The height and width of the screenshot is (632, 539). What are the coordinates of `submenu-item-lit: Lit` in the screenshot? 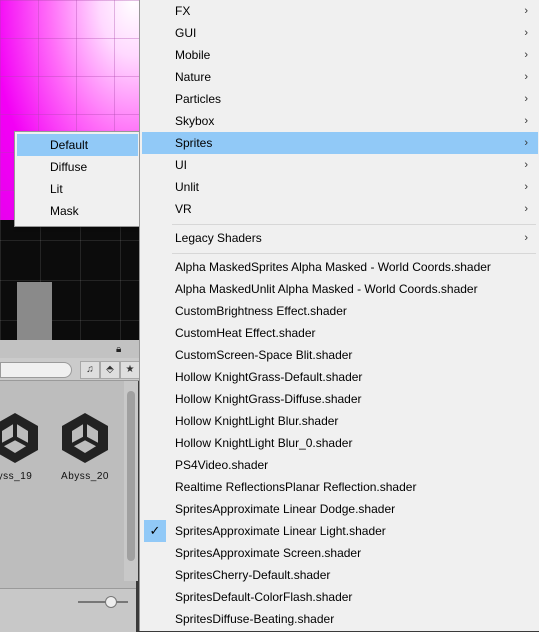 It's located at (77, 189).